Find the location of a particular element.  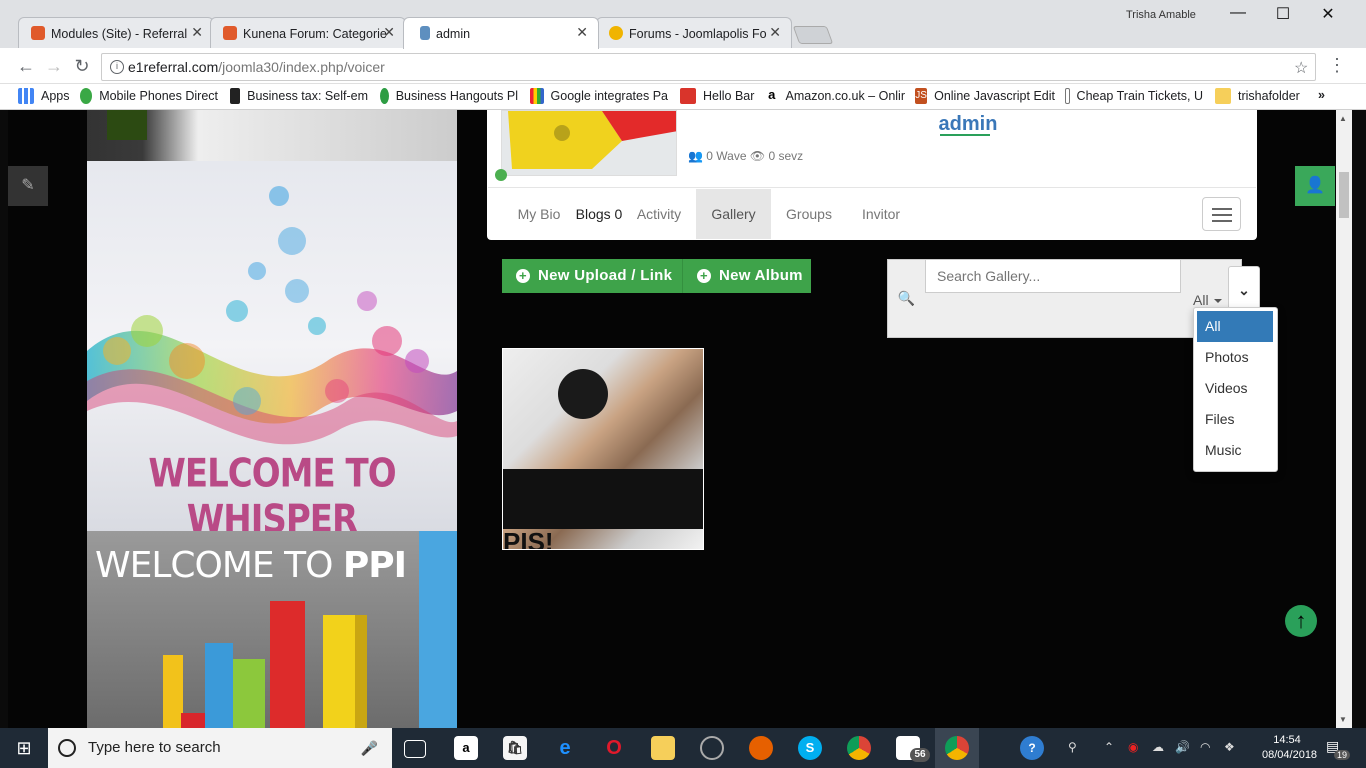

back-icon: ← is located at coordinates (26, 66).